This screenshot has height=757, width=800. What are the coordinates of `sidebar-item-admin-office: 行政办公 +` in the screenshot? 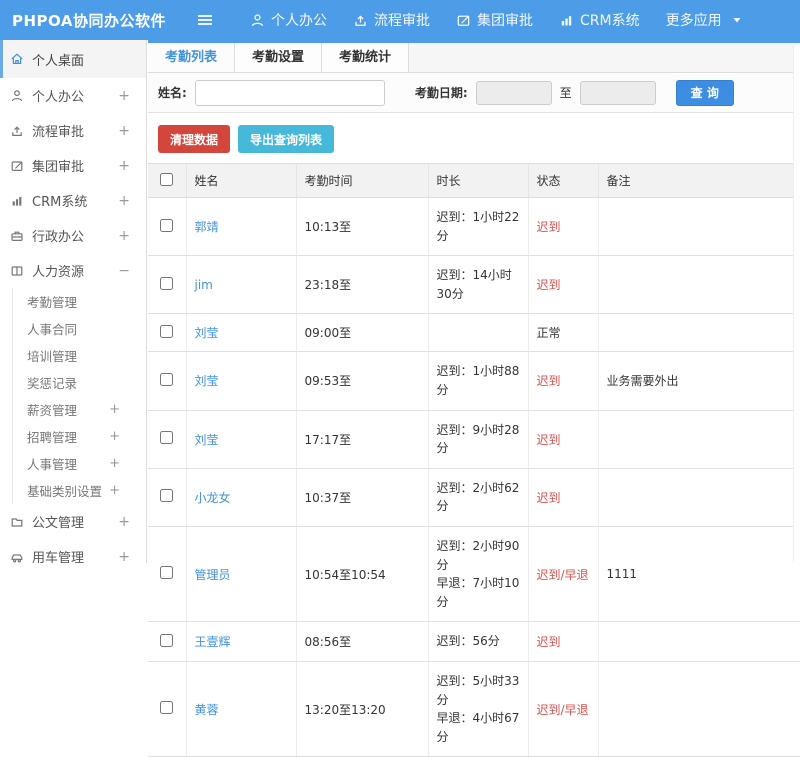 It's located at (73, 235).